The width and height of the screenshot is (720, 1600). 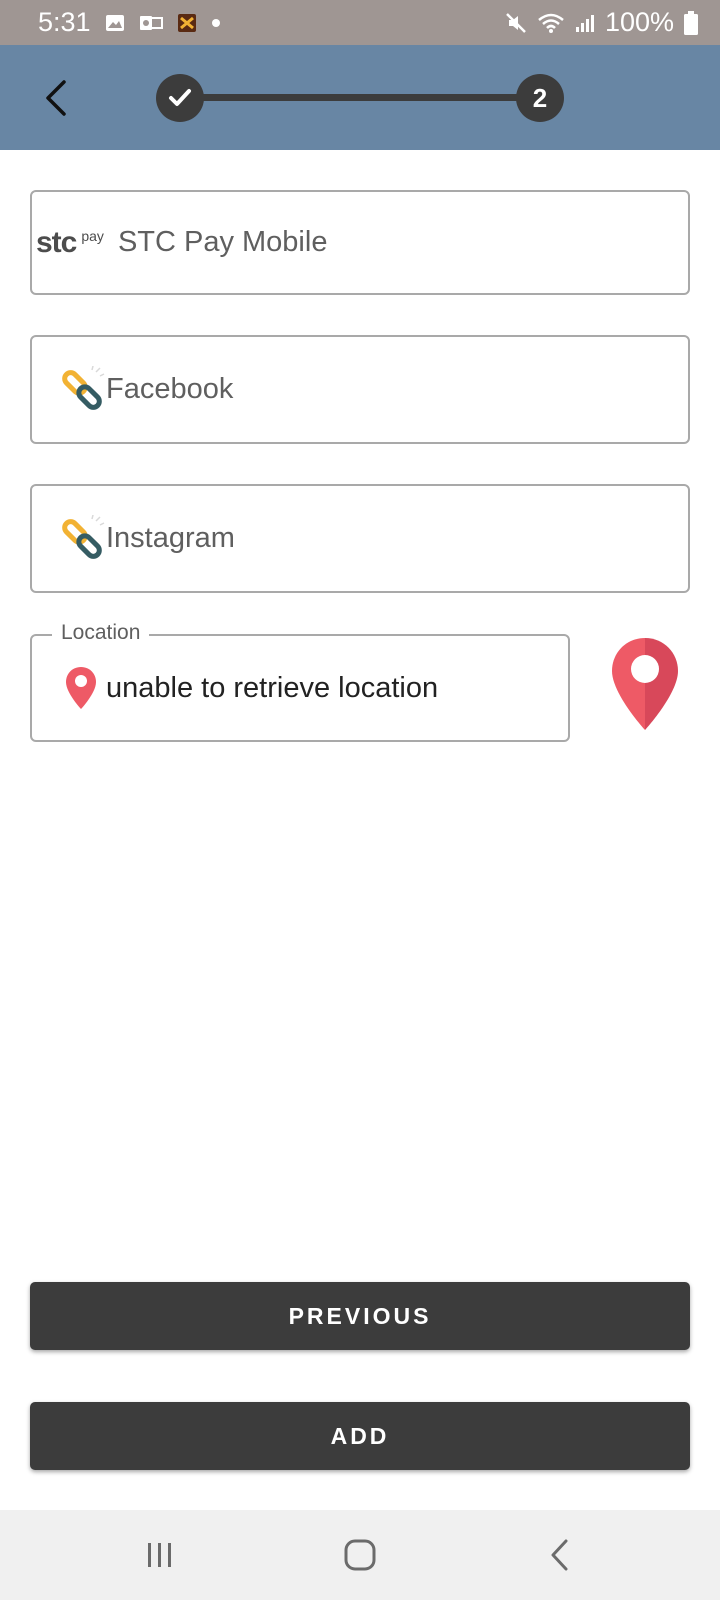 I want to click on battery-percent: 100%, so click(x=639, y=22).